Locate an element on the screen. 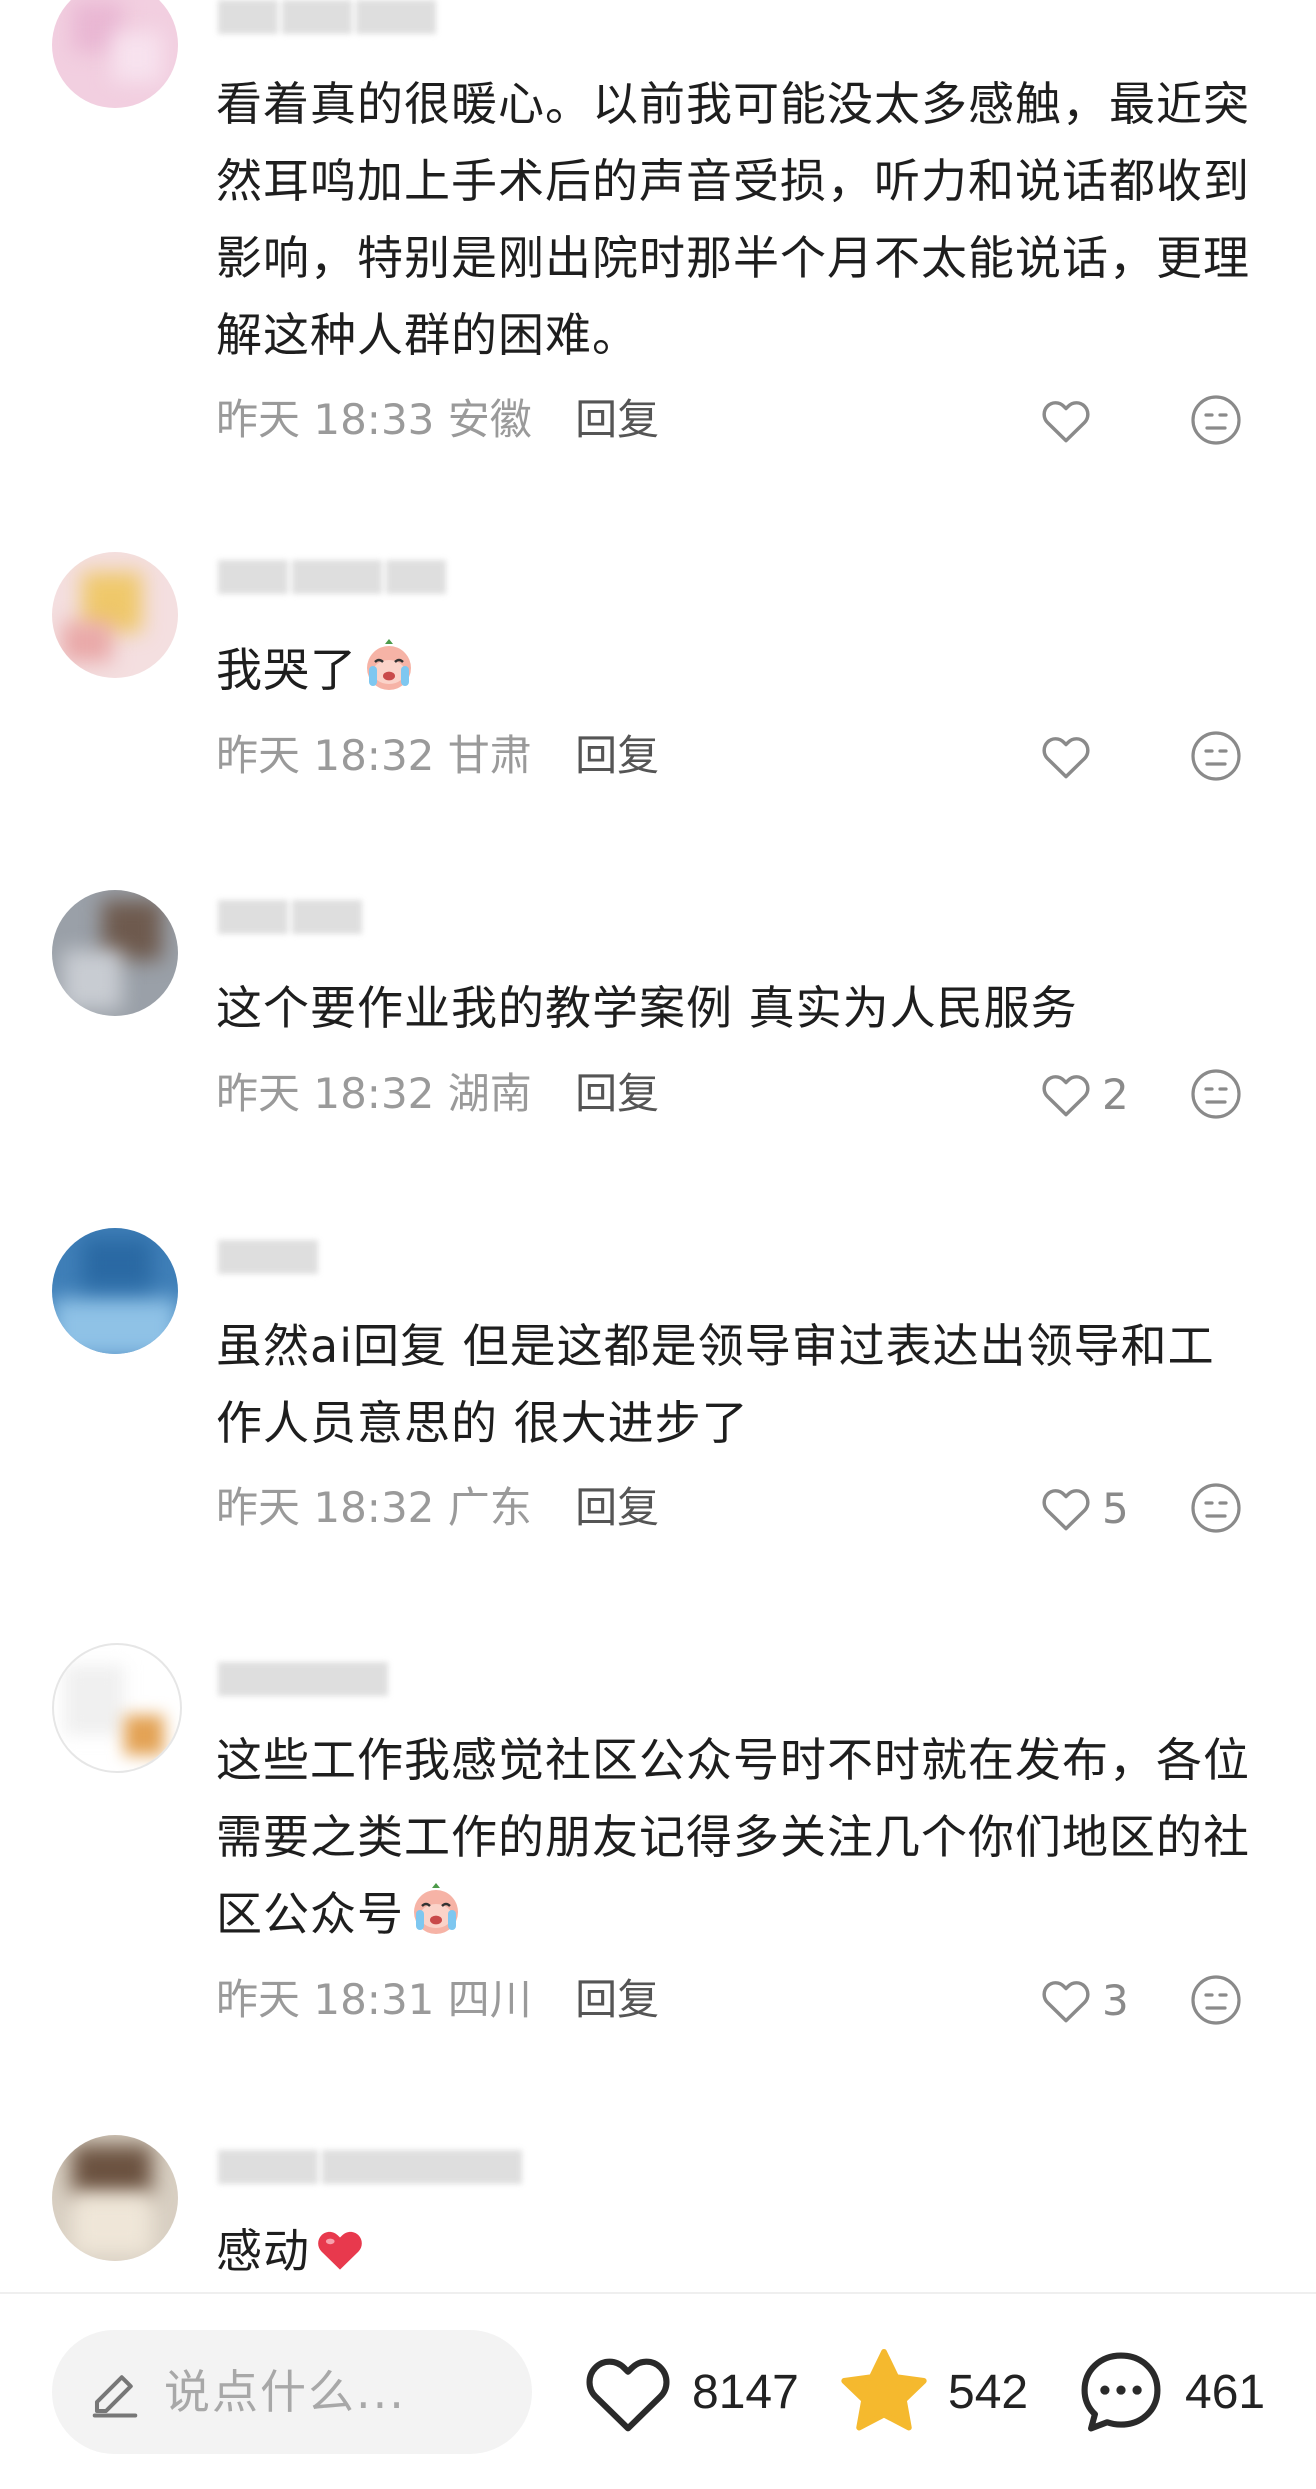 This screenshot has width=1316, height=2489. like-button: 3 is located at coordinates (1084, 2000).